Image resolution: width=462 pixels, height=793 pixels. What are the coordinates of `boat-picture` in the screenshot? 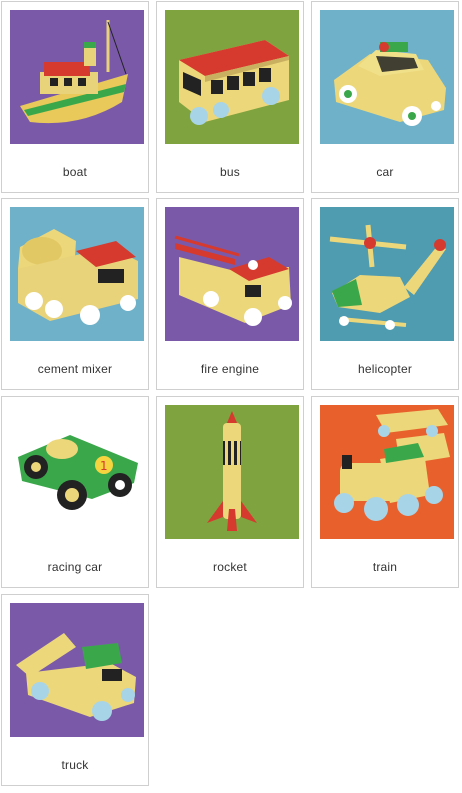 It's located at (77, 77).